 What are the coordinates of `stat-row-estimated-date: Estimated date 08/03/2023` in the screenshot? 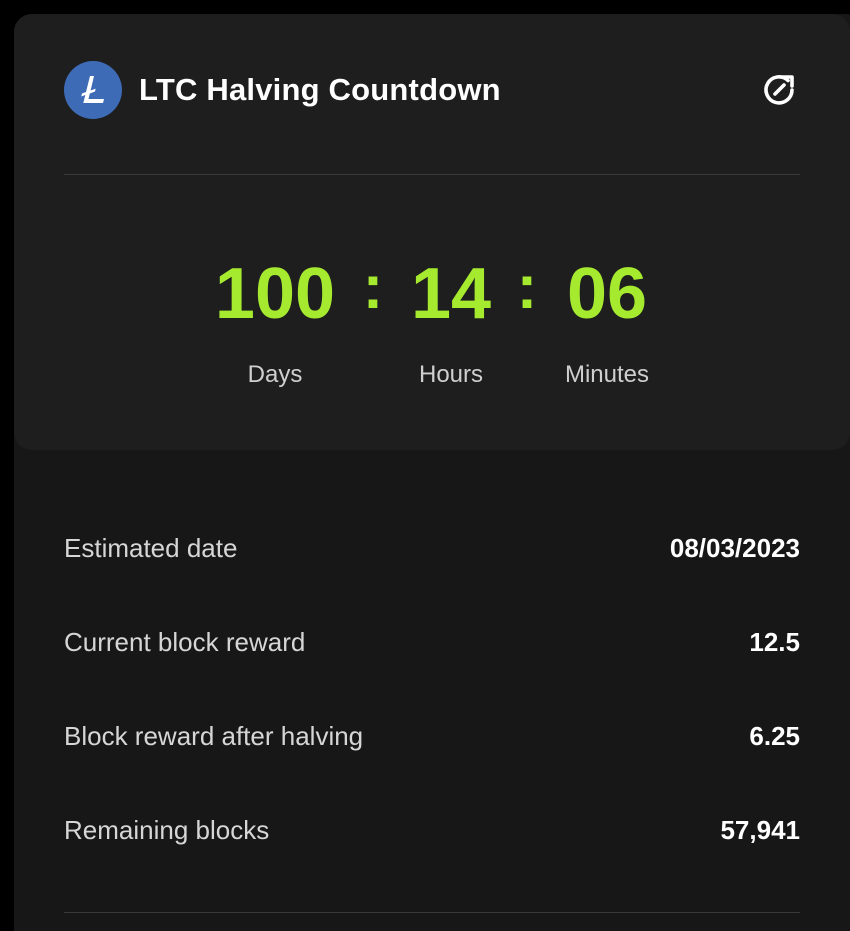 It's located at (432, 567).